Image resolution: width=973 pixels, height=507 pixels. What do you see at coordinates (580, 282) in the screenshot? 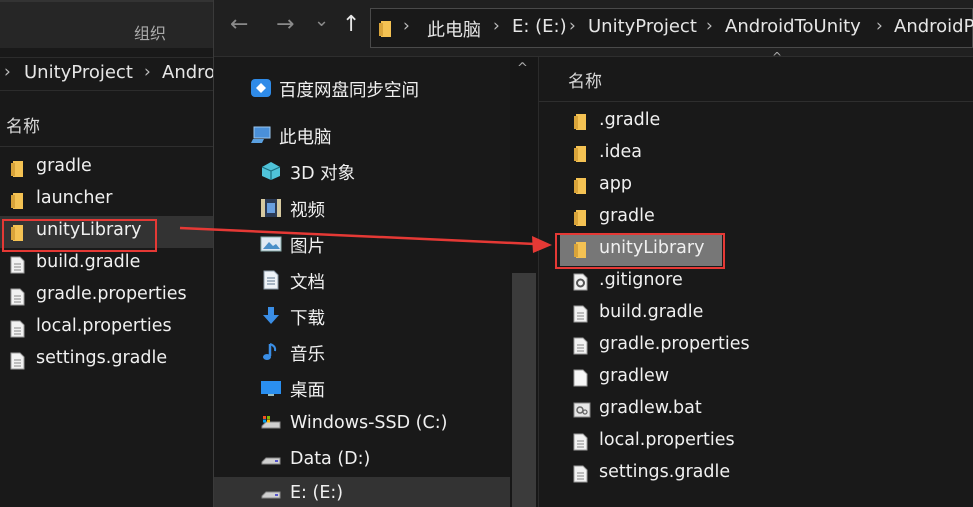
I see `config-file-icon` at bounding box center [580, 282].